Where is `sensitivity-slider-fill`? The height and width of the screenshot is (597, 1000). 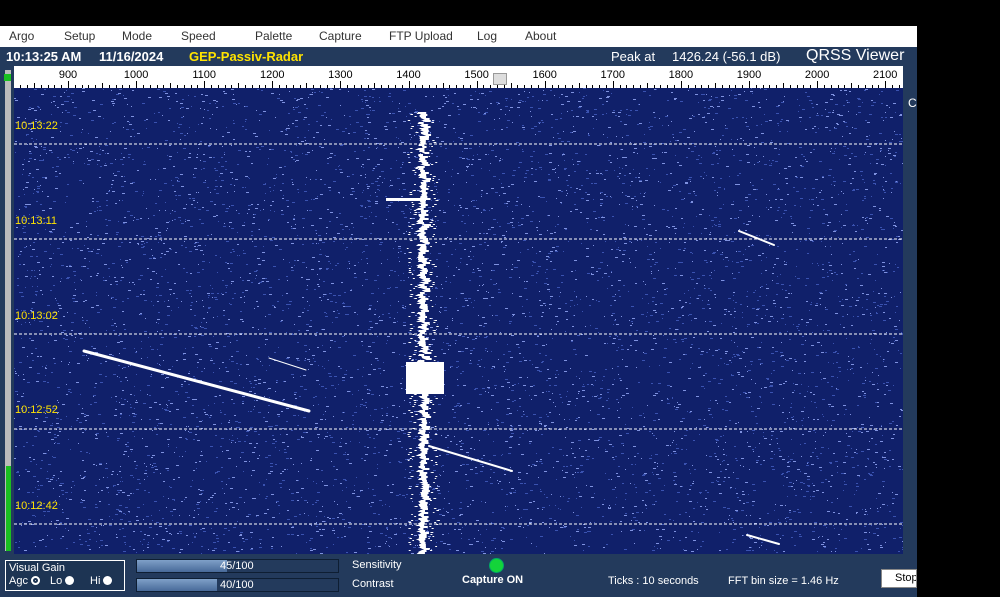
sensitivity-slider-fill is located at coordinates (182, 566).